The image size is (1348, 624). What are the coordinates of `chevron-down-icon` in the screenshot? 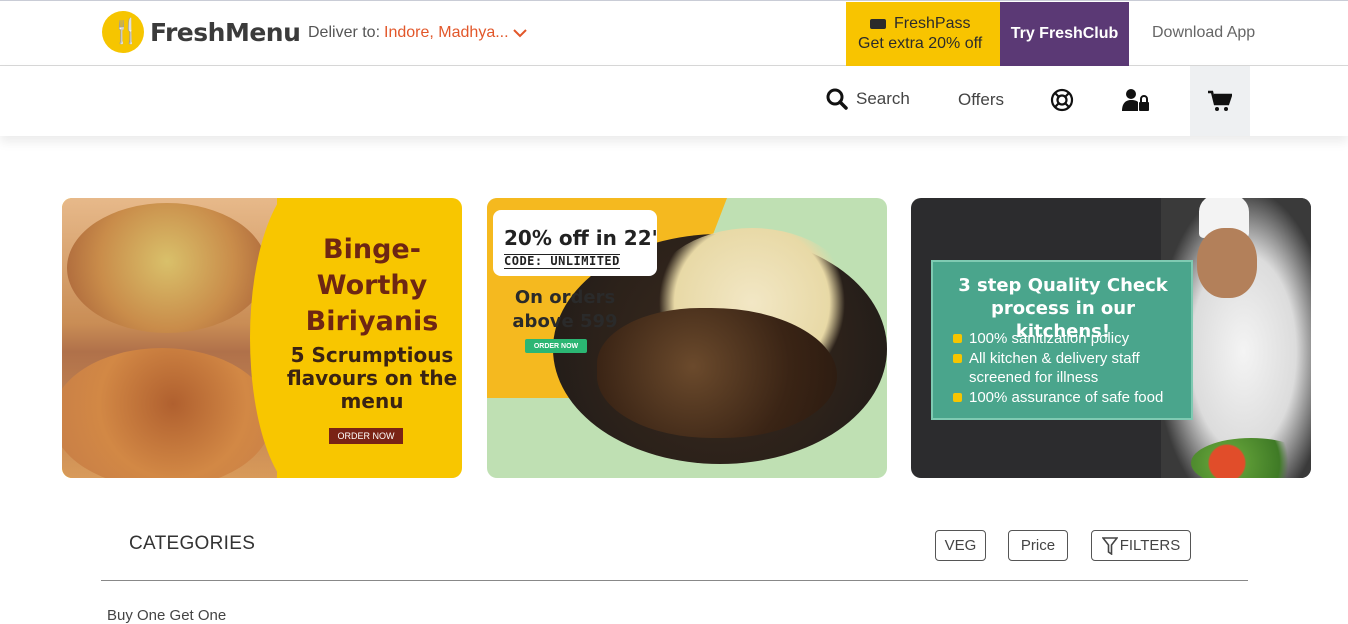 It's located at (519, 33).